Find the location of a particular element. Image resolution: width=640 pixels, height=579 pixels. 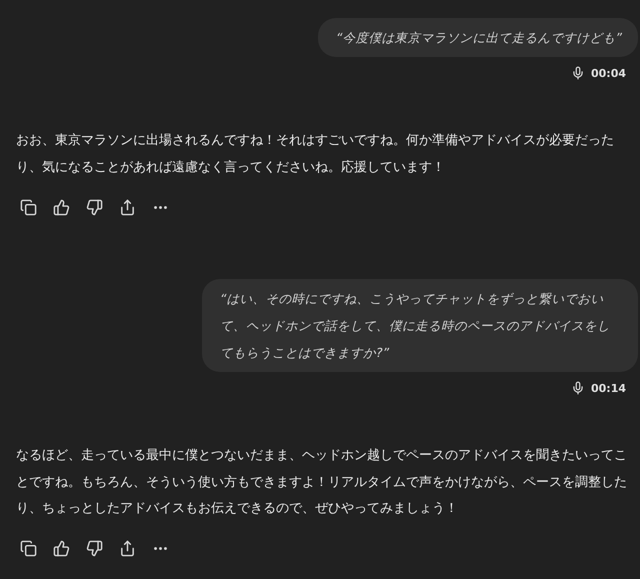

voice-duration: 00:04 is located at coordinates (608, 73).